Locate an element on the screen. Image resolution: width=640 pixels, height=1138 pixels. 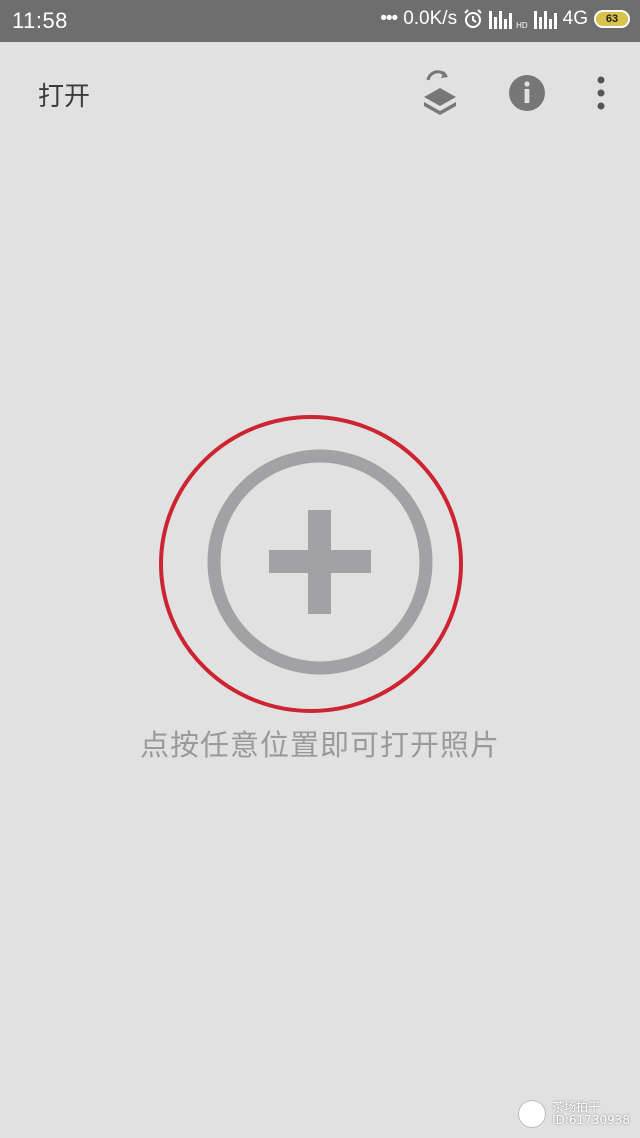
status-indicators: ••• 0.0K/s HD 4G 63 is located at coordinates (505, 19).